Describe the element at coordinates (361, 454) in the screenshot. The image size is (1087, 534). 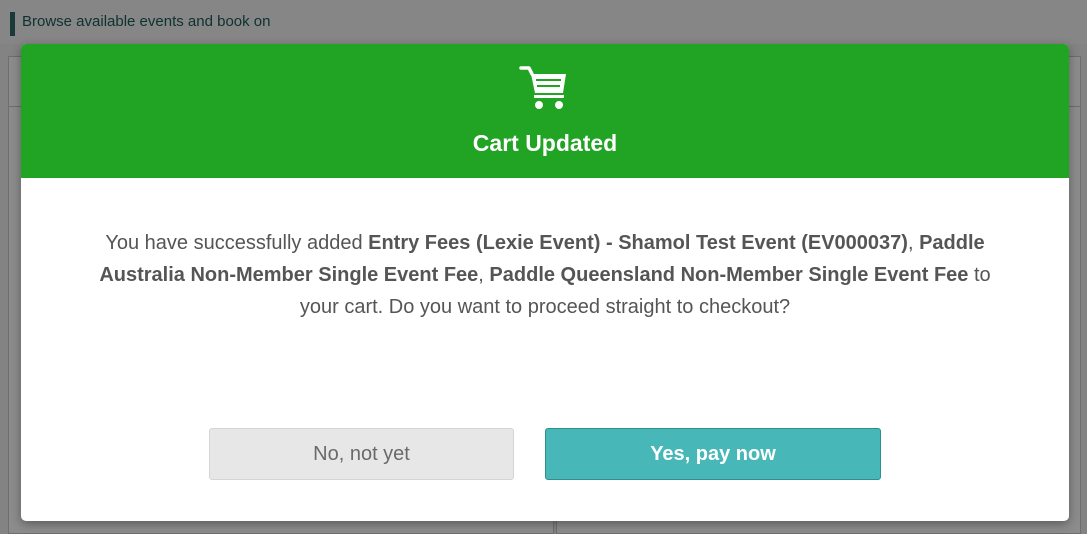
I see `not-yet-button: No, not yet` at that location.